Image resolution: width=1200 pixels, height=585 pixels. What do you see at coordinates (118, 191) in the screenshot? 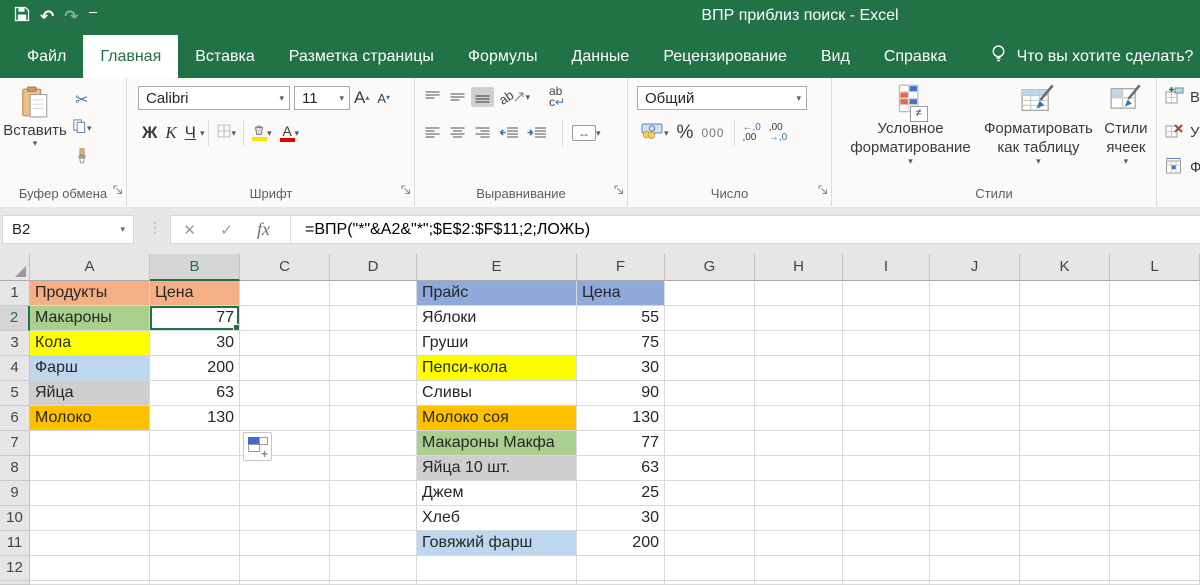
I see `clipboard-dialog-launcher` at bounding box center [118, 191].